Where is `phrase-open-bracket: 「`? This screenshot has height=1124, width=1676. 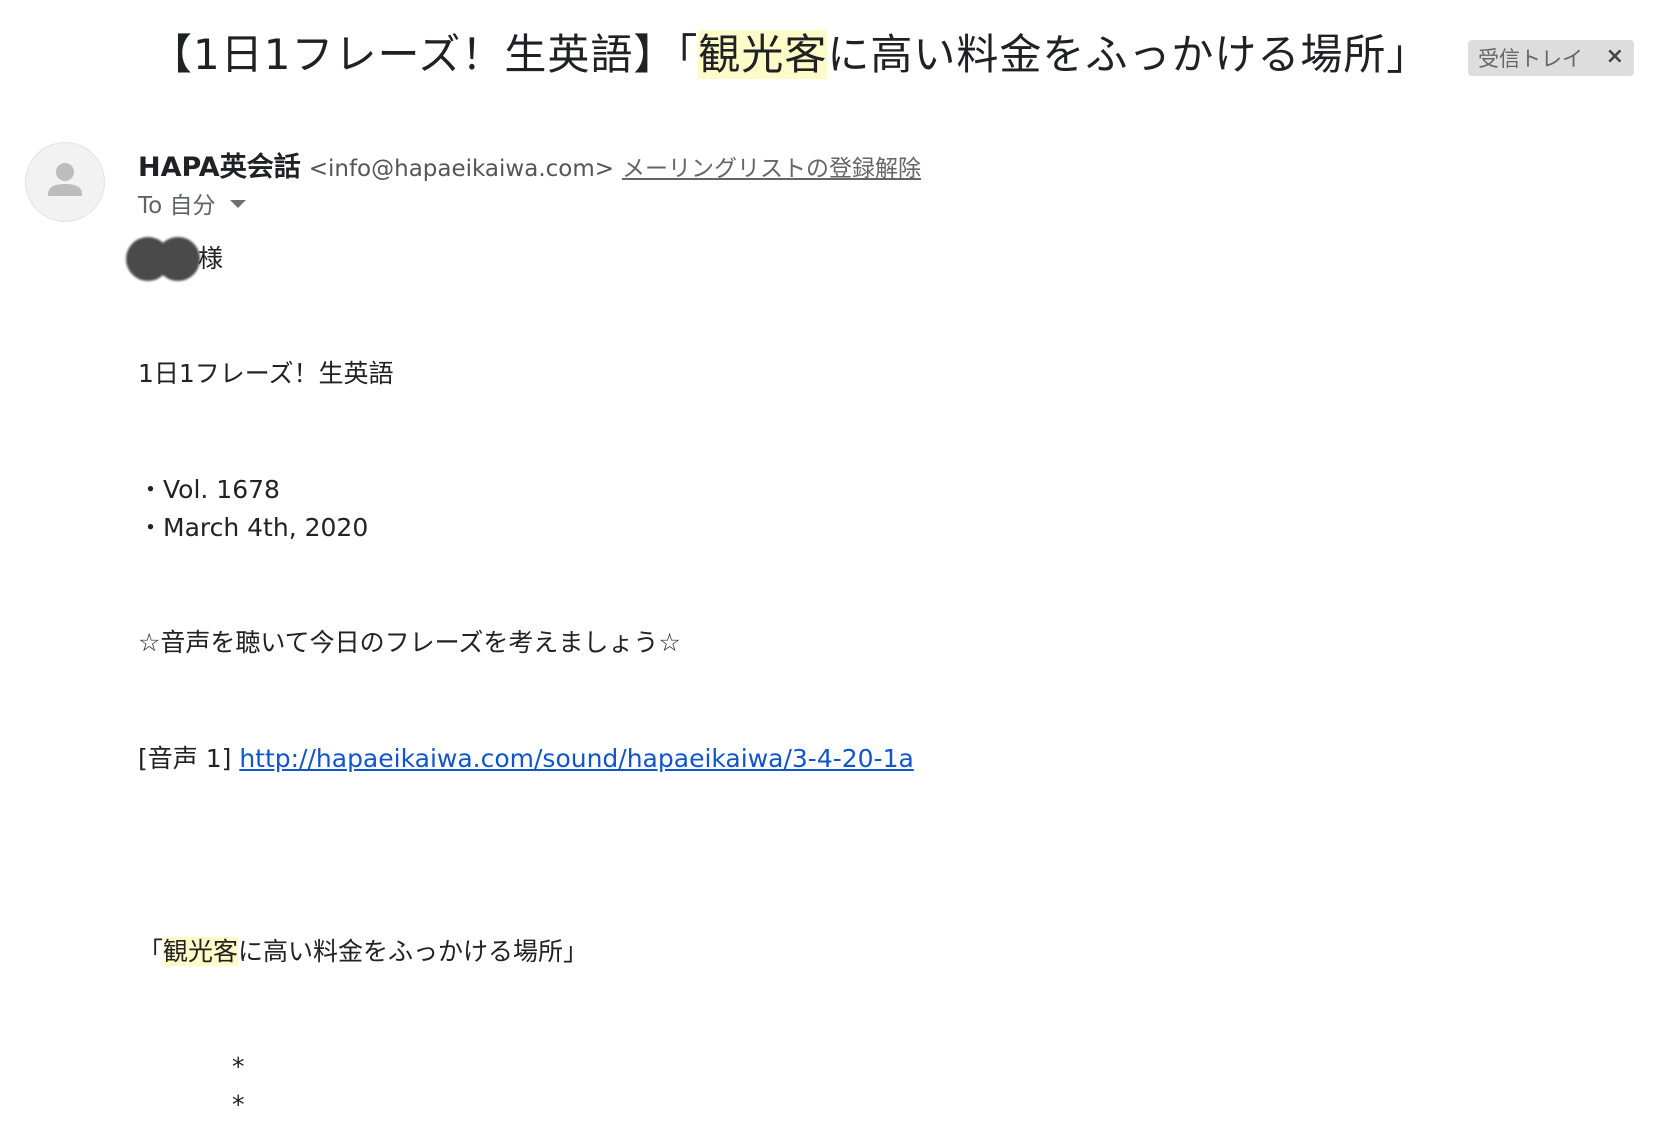
phrase-open-bracket: 「 is located at coordinates (151, 951).